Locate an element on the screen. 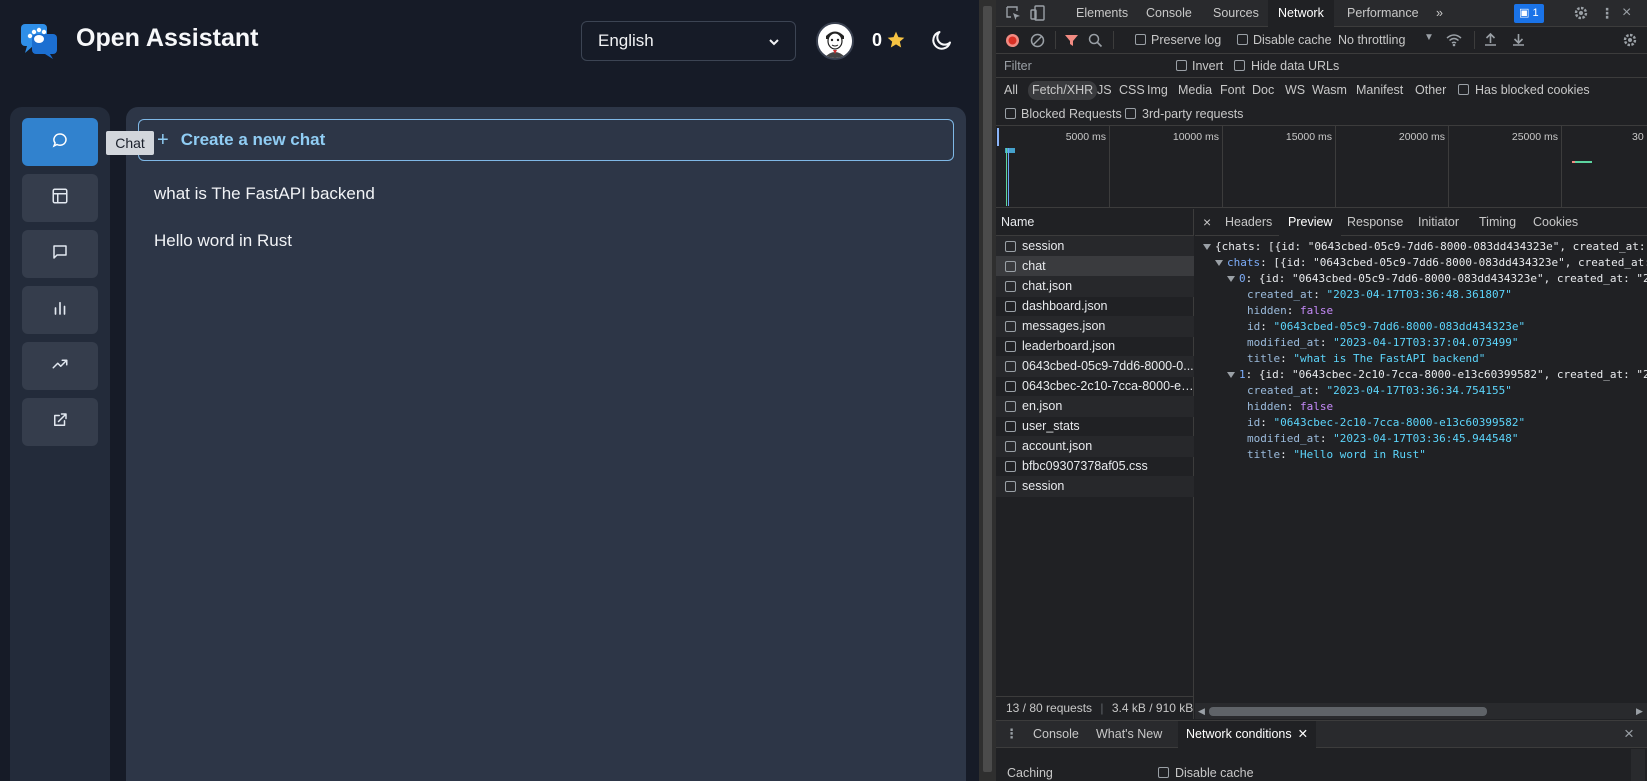  request-row: en.json is located at coordinates (1095, 406).